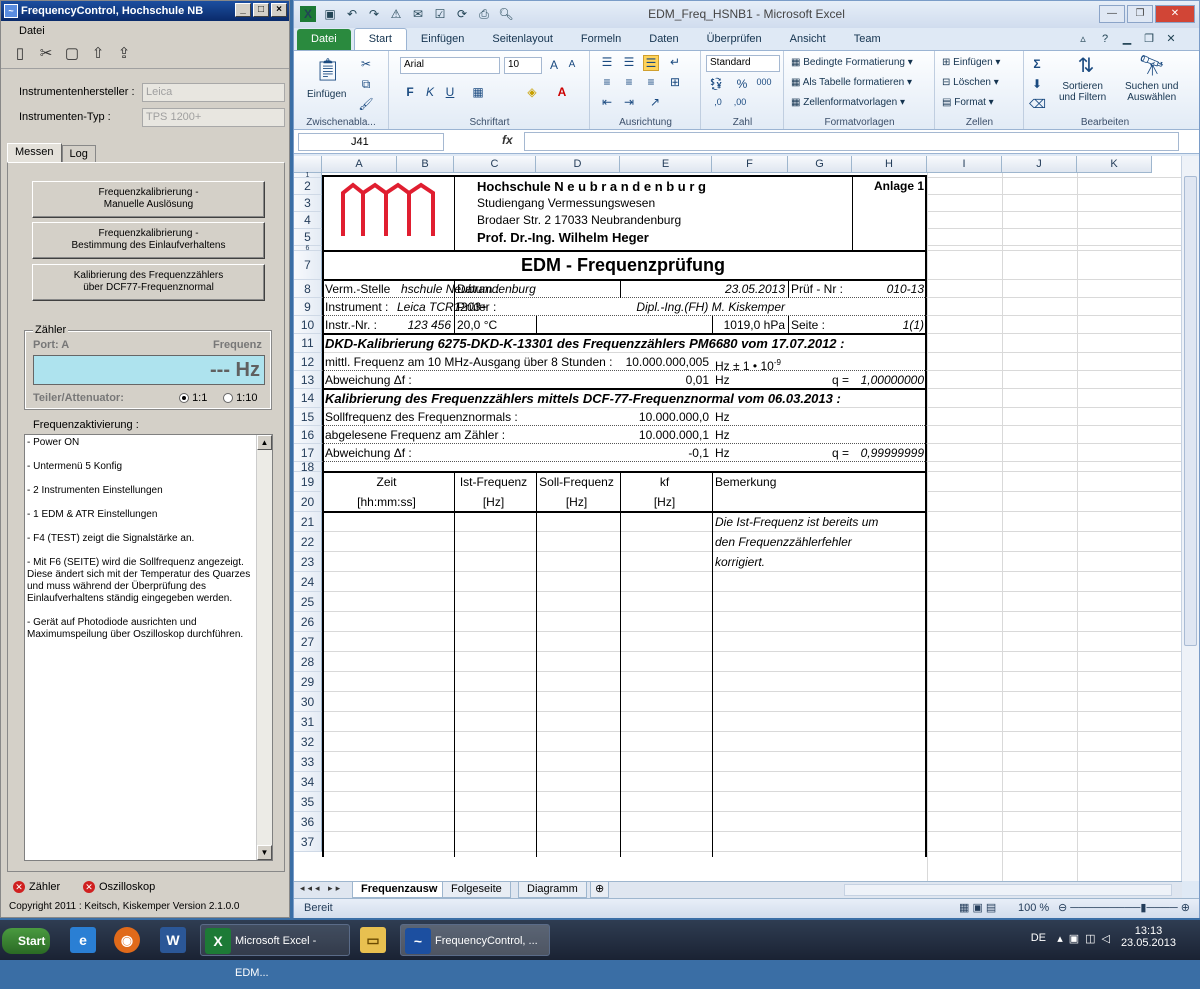  What do you see at coordinates (1105, 39) in the screenshot?
I see `help-icon: ?` at bounding box center [1105, 39].